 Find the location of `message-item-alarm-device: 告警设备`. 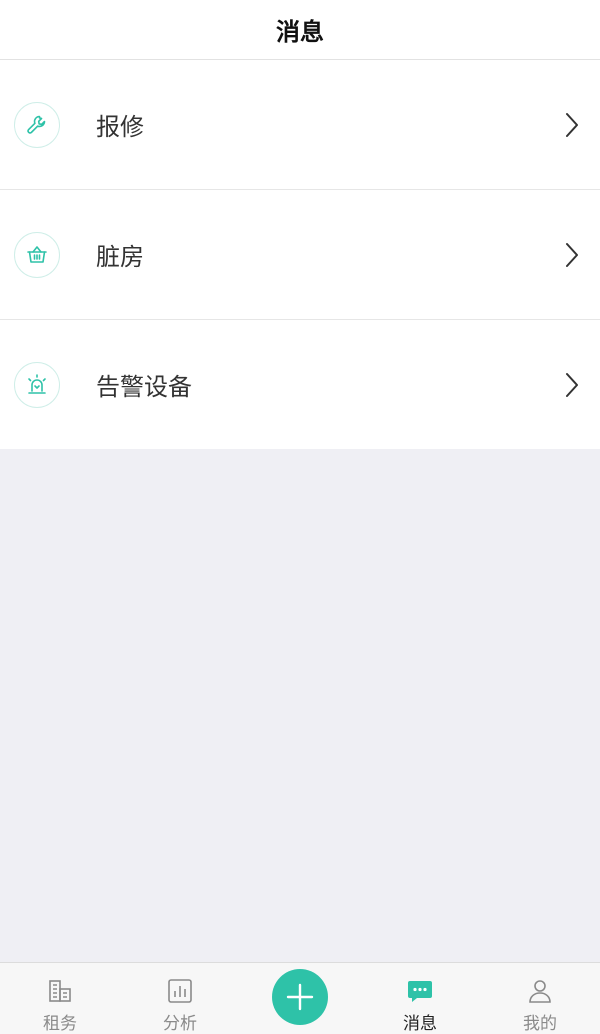

message-item-alarm-device: 告警设备 is located at coordinates (300, 384).